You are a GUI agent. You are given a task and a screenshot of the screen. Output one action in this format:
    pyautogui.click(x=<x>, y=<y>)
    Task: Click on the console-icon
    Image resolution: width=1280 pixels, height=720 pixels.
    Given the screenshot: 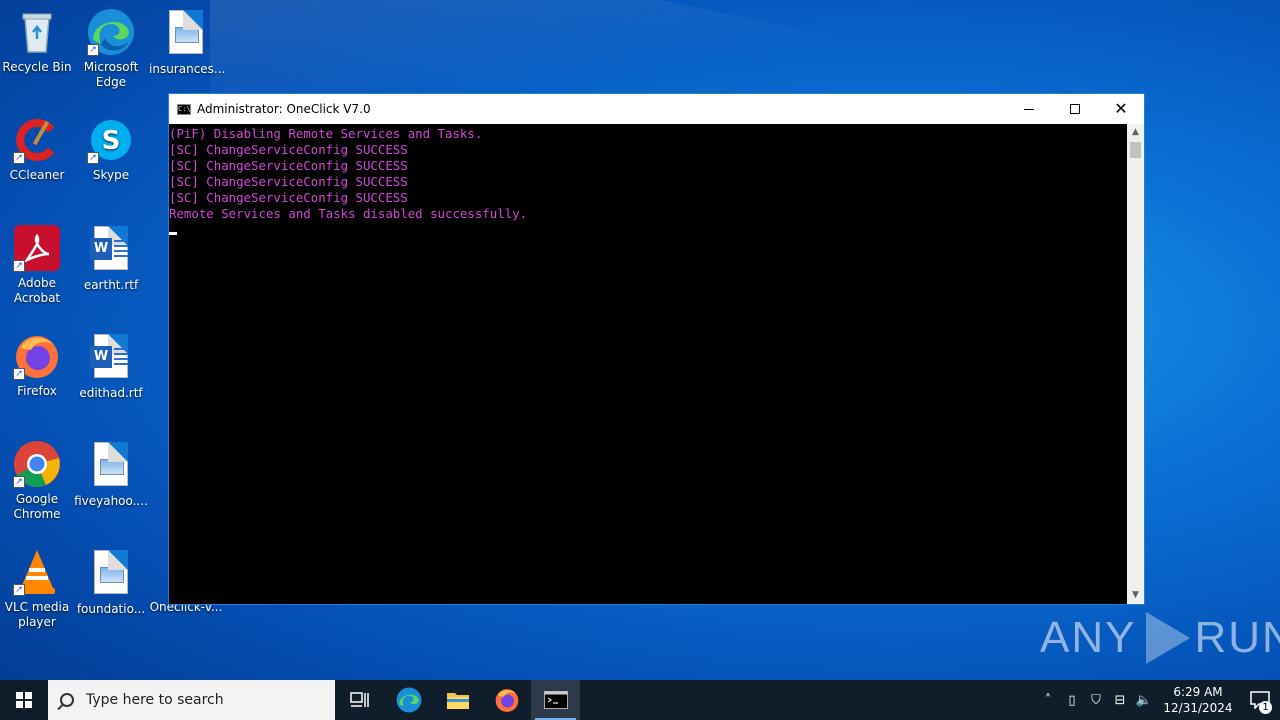 What is the action you would take?
    pyautogui.click(x=555, y=700)
    